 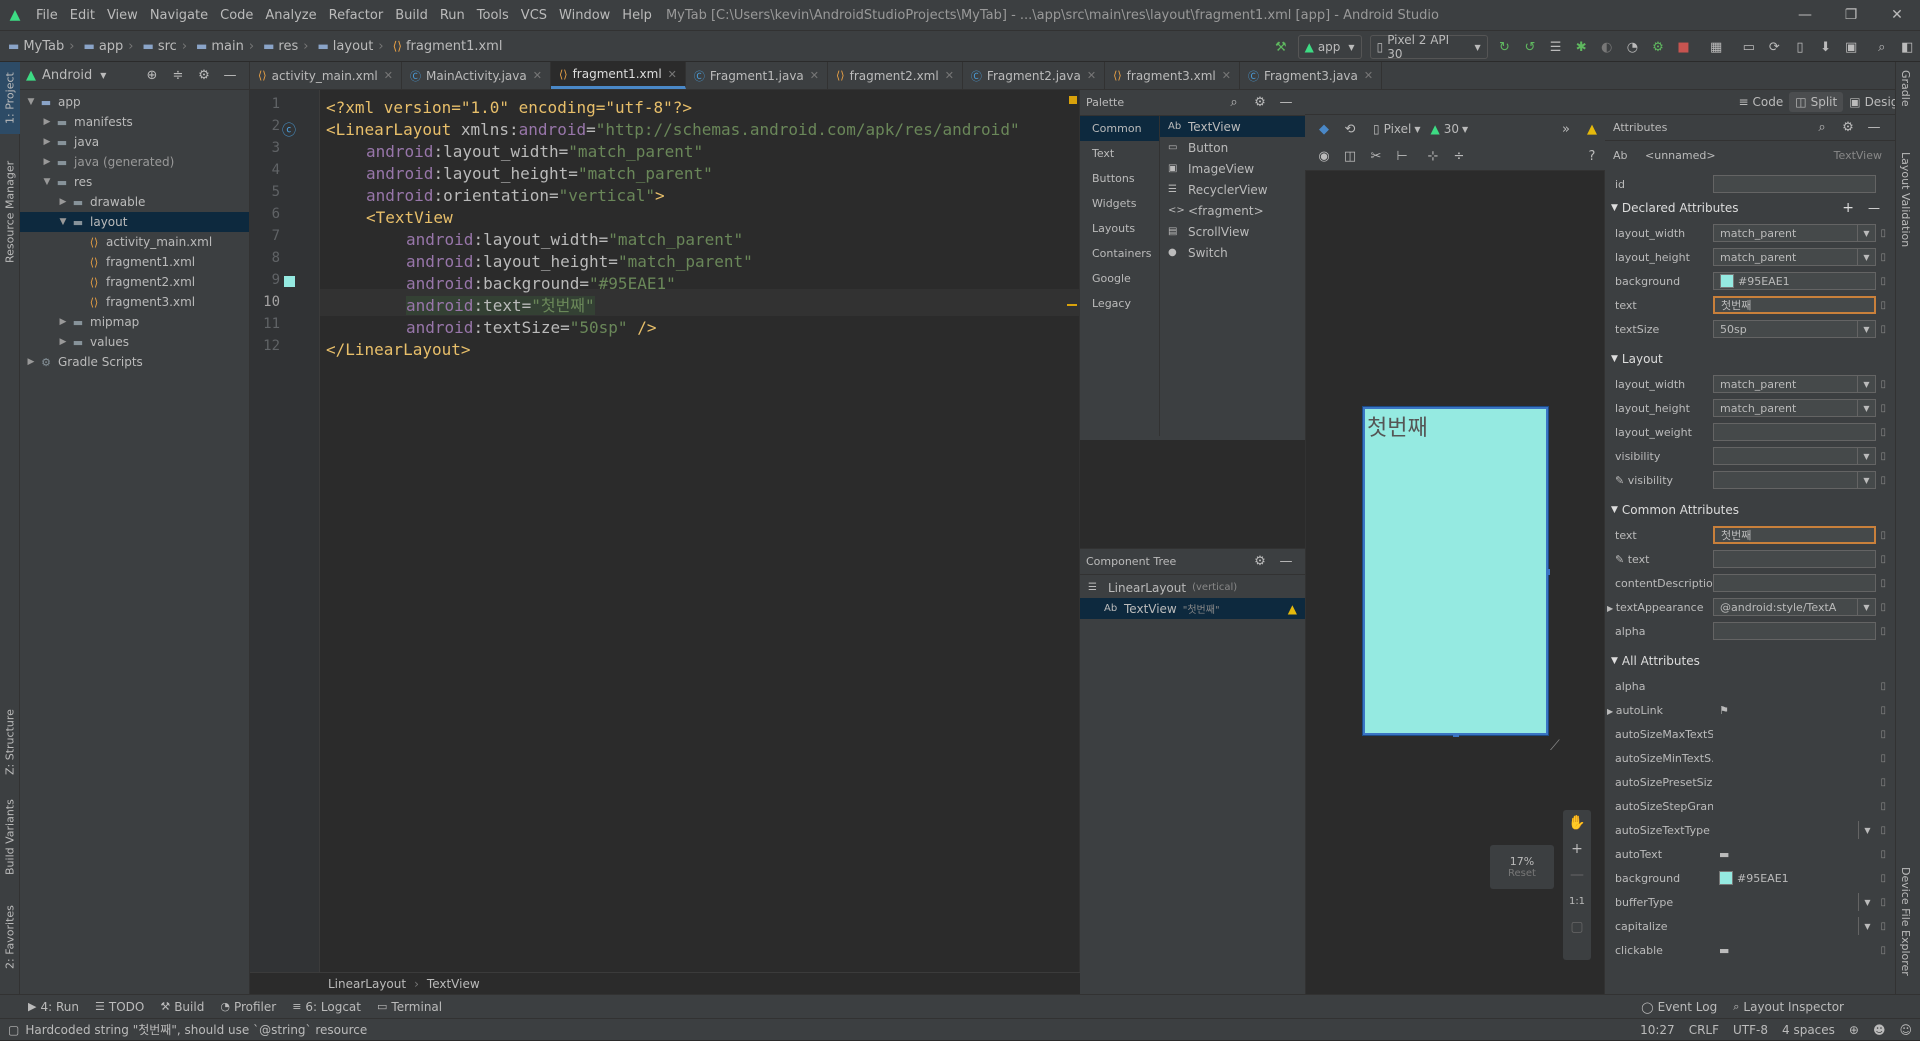 What do you see at coordinates (1329, 47) in the screenshot?
I see `run-config-select: ▲ app ▼` at bounding box center [1329, 47].